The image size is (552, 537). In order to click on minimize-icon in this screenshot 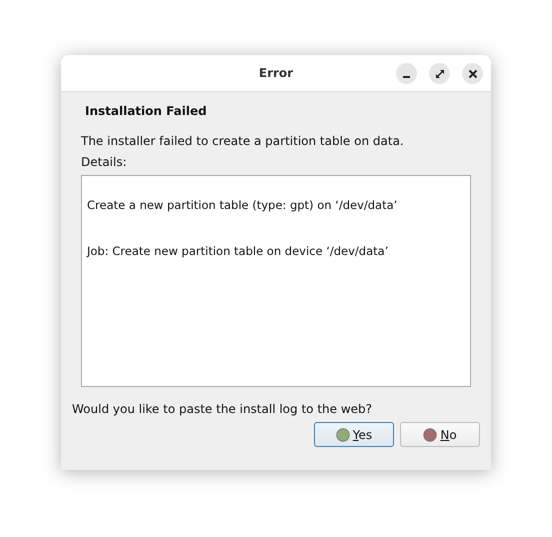, I will do `click(406, 77)`.